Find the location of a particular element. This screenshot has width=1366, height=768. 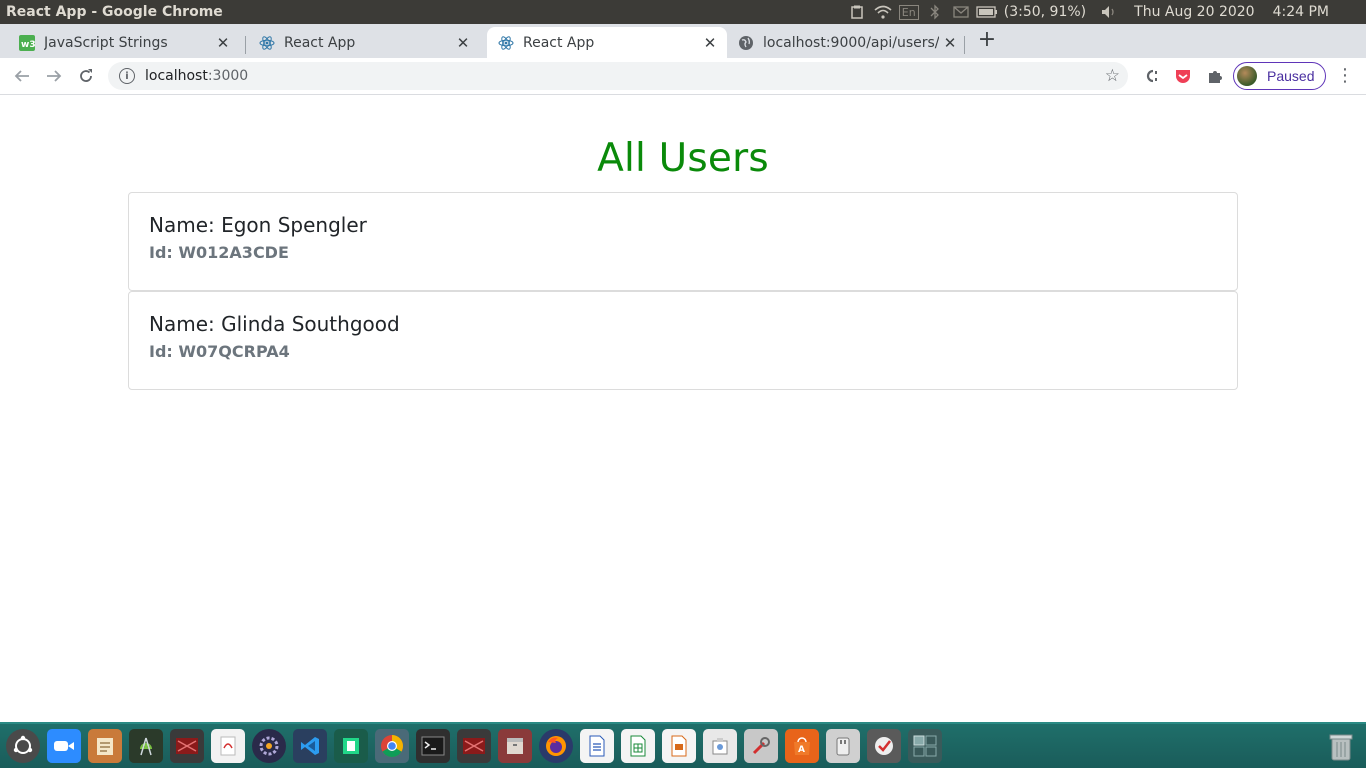

clock-label: 4:24 PM is located at coordinates (1315, 12).